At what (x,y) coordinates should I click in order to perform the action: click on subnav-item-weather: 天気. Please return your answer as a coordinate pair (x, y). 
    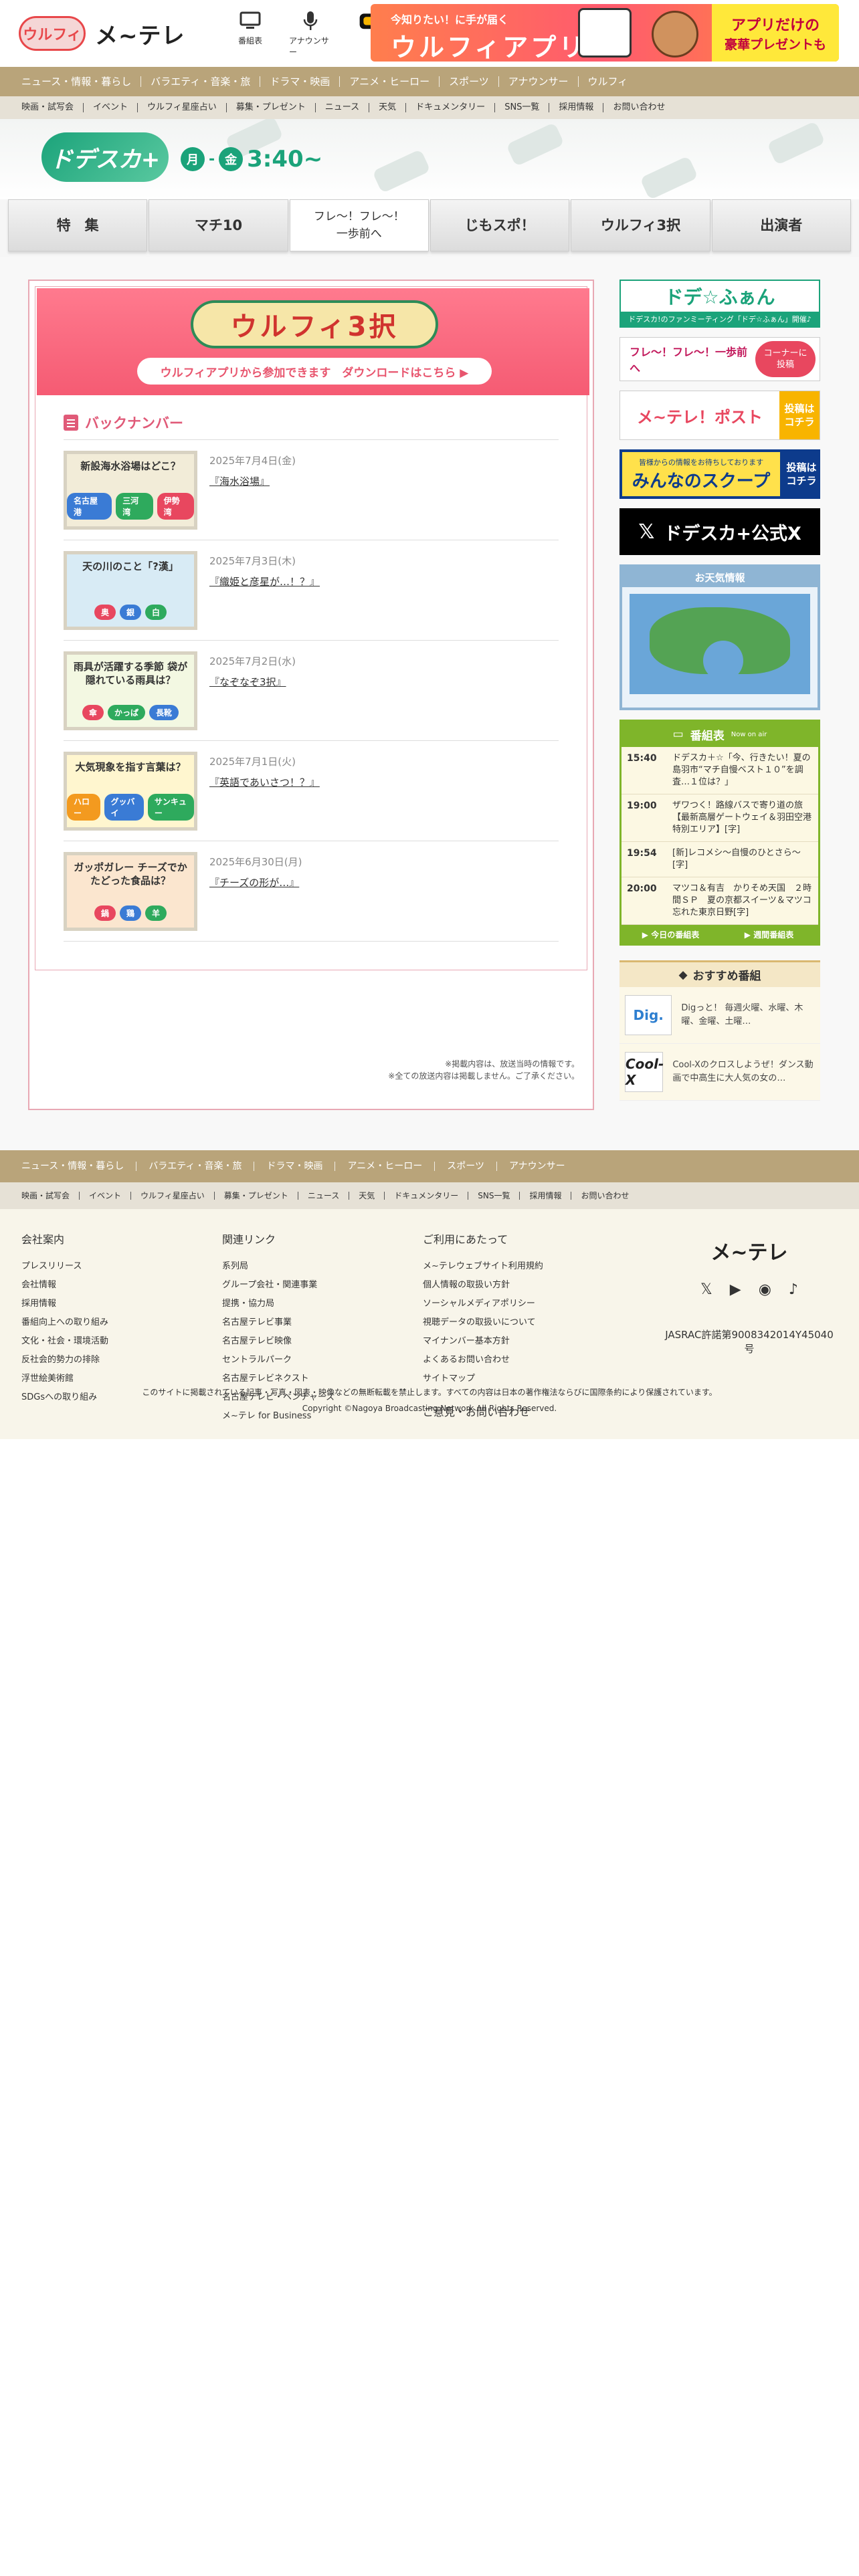
    Looking at the image, I should click on (388, 107).